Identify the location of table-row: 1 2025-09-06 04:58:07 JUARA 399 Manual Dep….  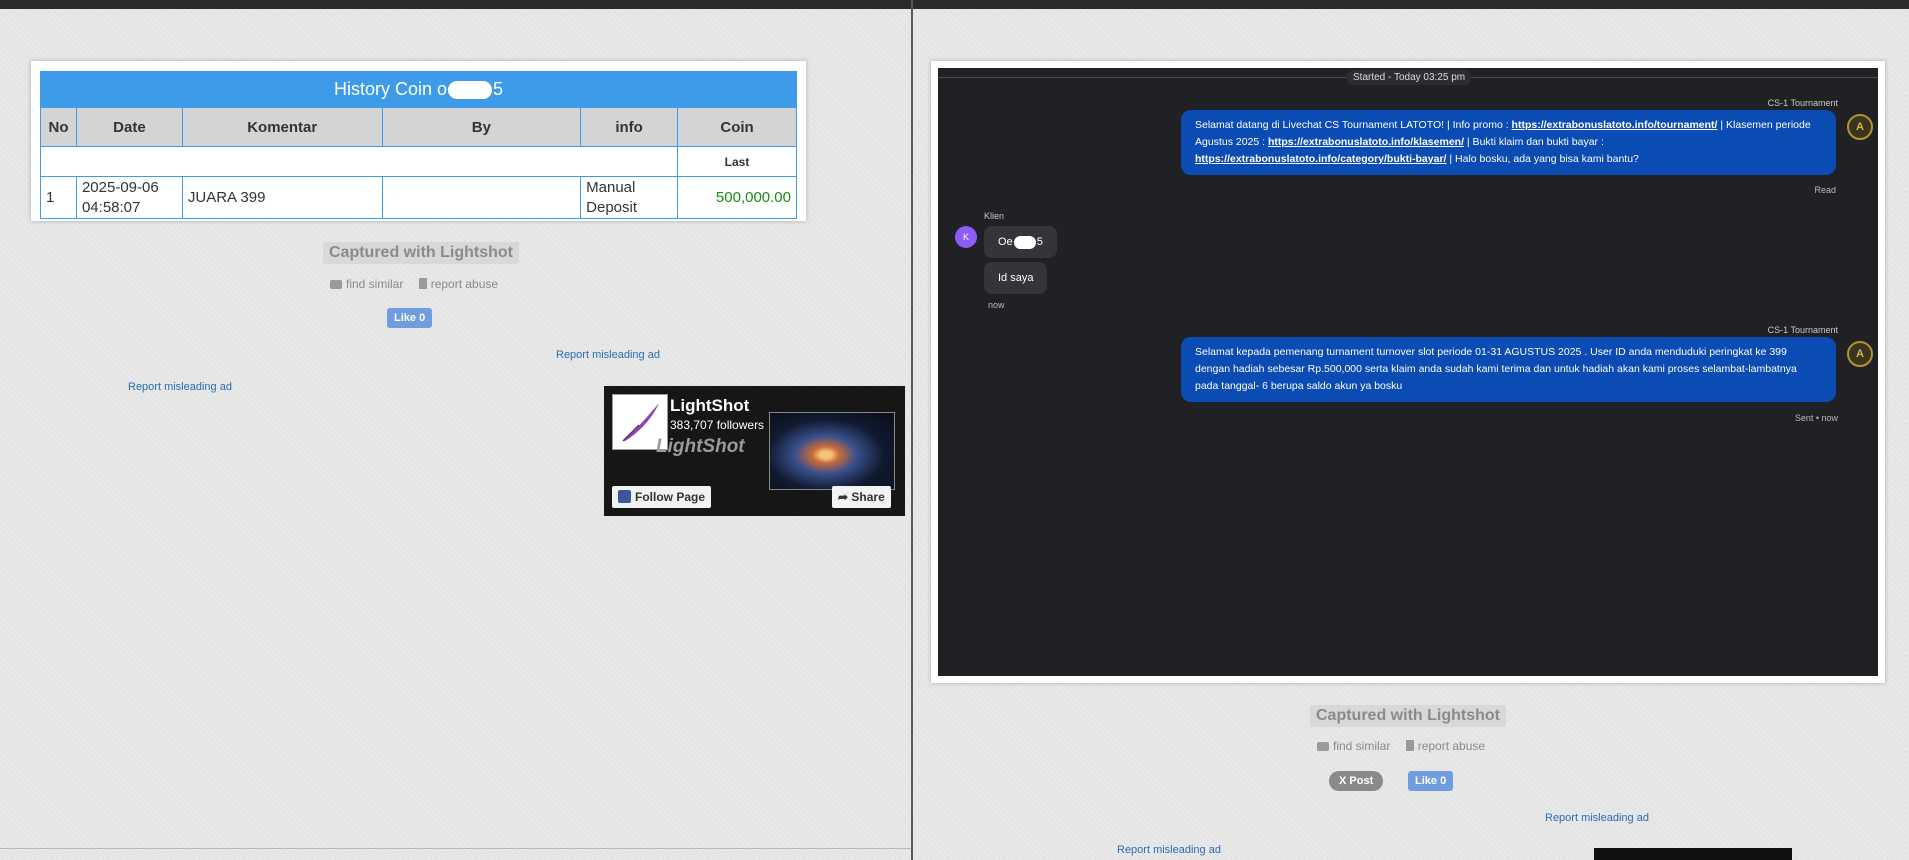
(418, 197).